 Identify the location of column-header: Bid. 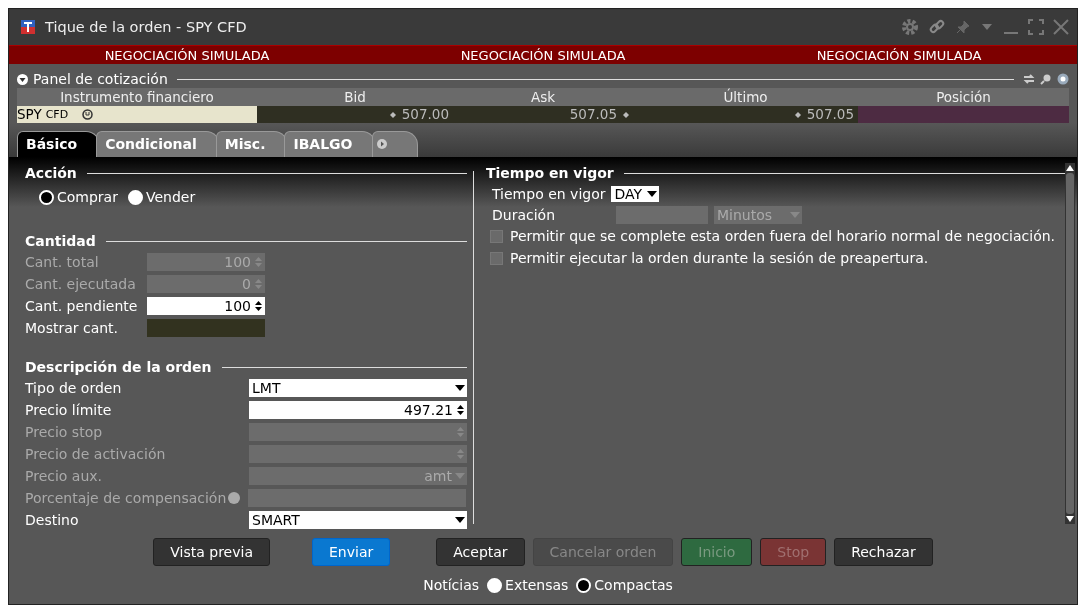
(355, 97).